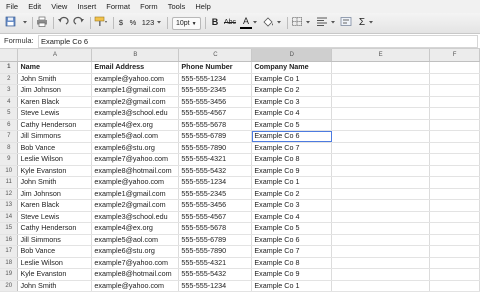 This screenshot has width=480, height=292. I want to click on cell-d: Example Co 4, so click(292, 113).